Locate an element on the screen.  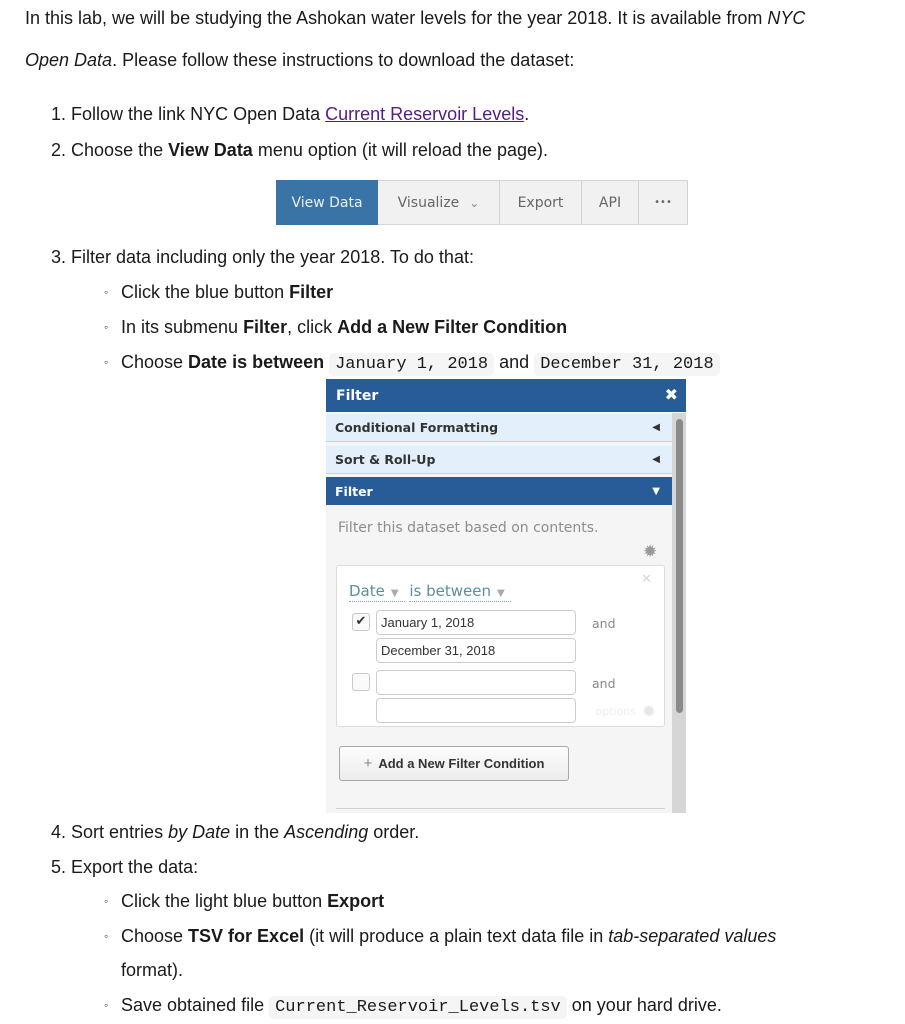
step-number: 2. is located at coordinates (59, 150).